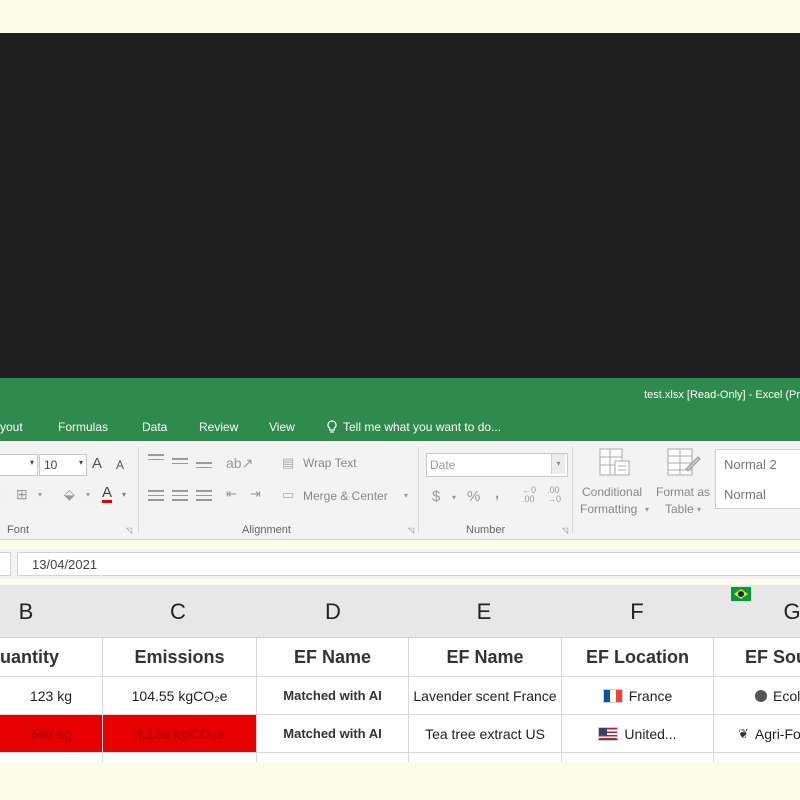 The height and width of the screenshot is (800, 800). I want to click on merge-center-button: Merge & Center, so click(345, 496).